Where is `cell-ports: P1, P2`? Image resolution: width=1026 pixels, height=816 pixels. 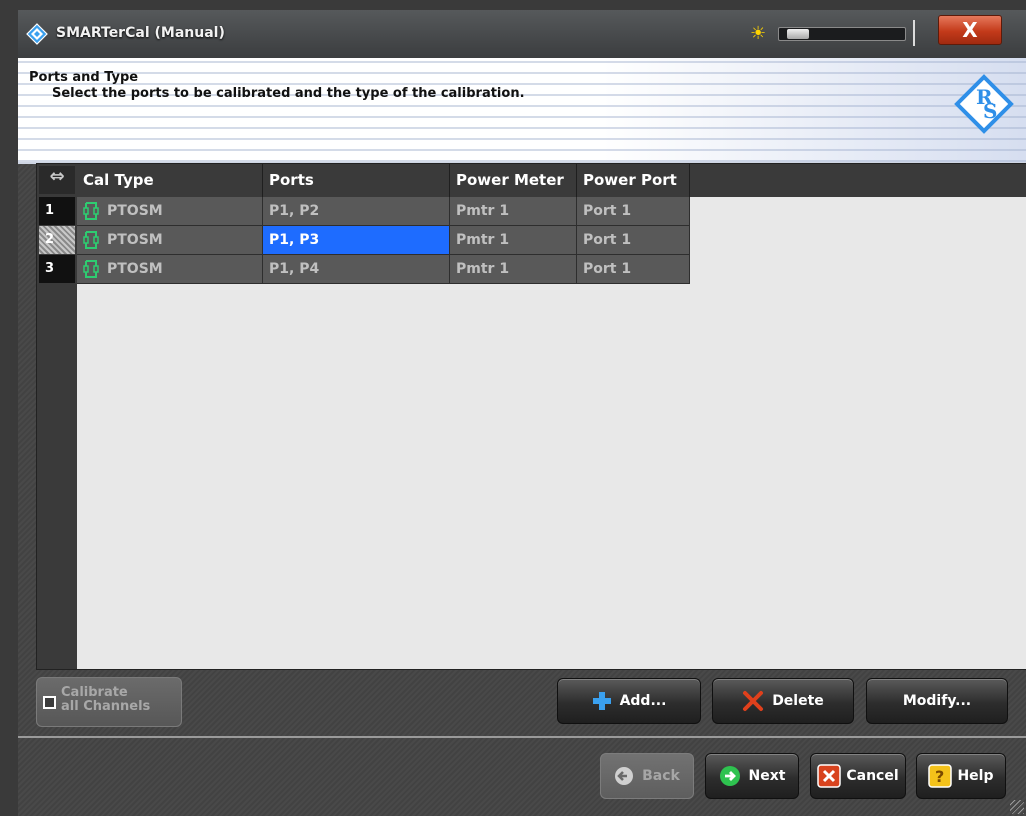 cell-ports: P1, P2 is located at coordinates (356, 211).